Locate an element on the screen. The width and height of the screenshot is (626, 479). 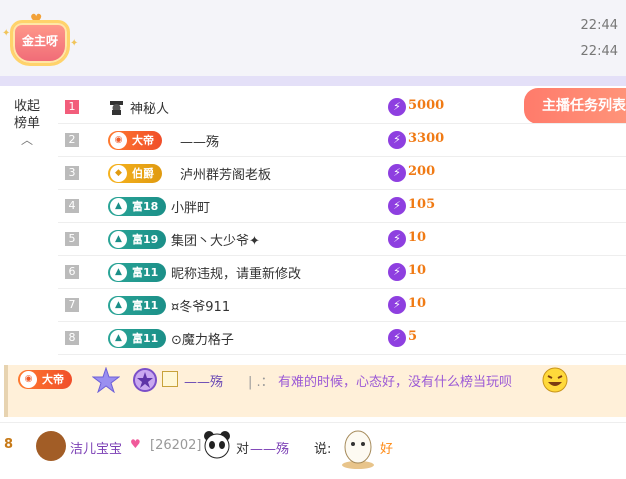
score-value: 5000 is located at coordinates (426, 105).